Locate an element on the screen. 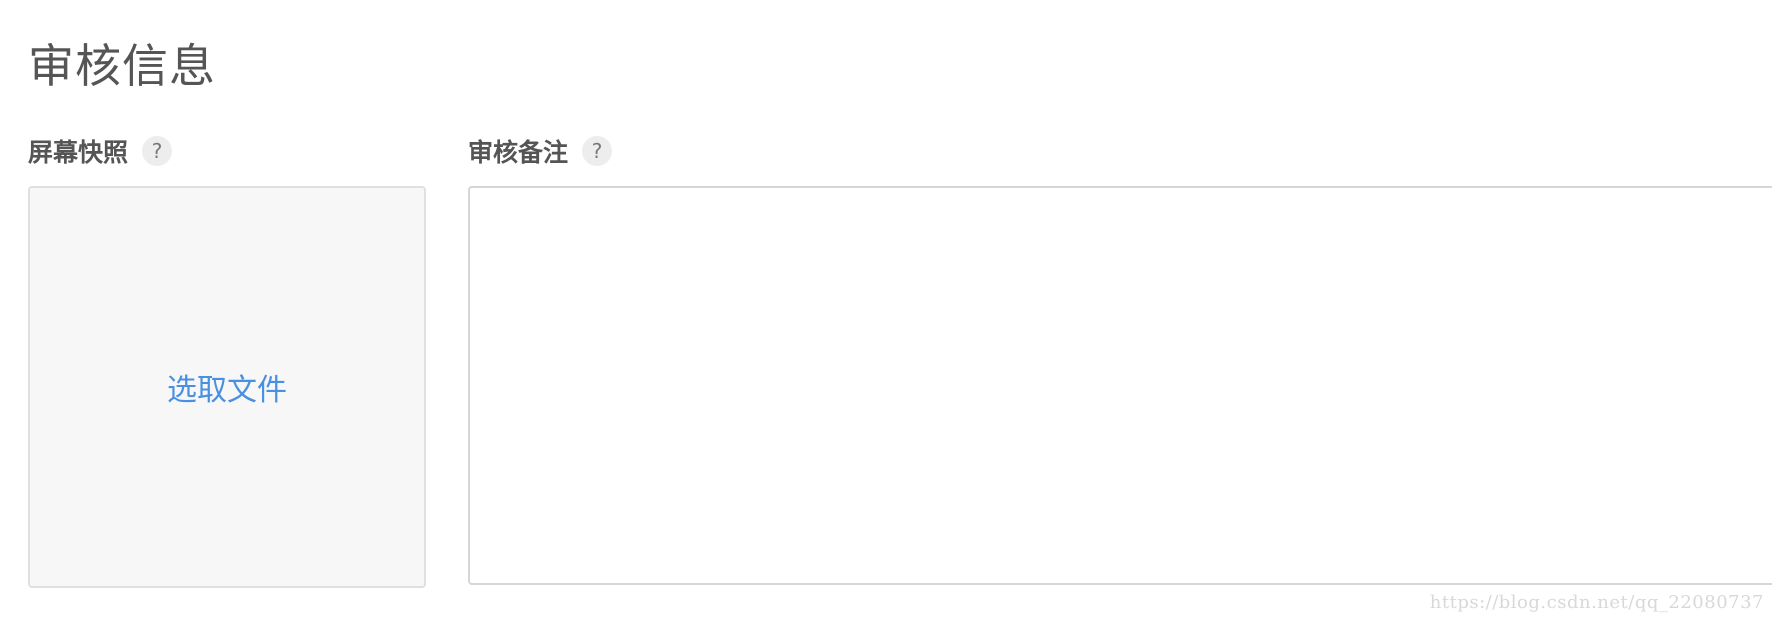  notes-field-label: 审核备注 is located at coordinates (518, 152).